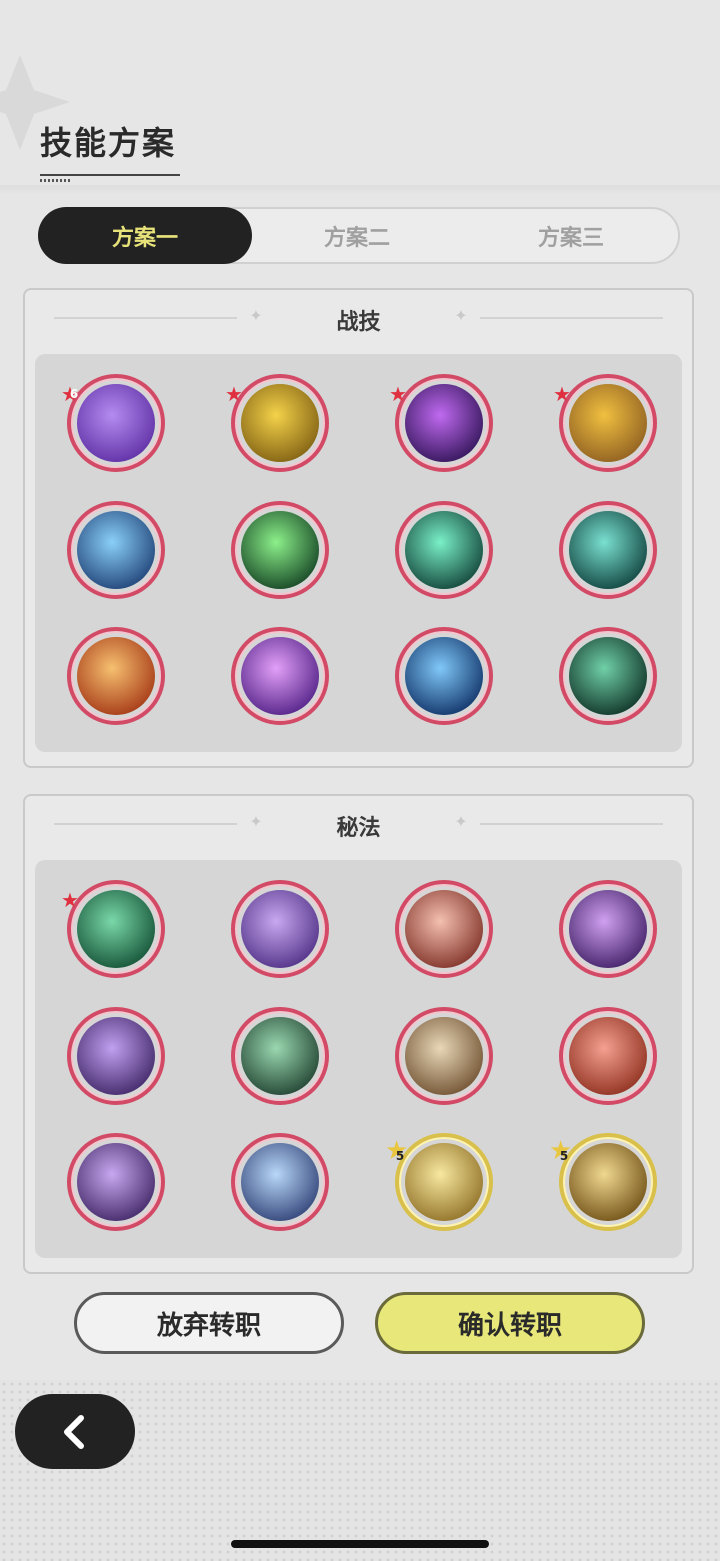  Describe the element at coordinates (145, 235) in the screenshot. I see `tab-plan-1: 方案一` at that location.